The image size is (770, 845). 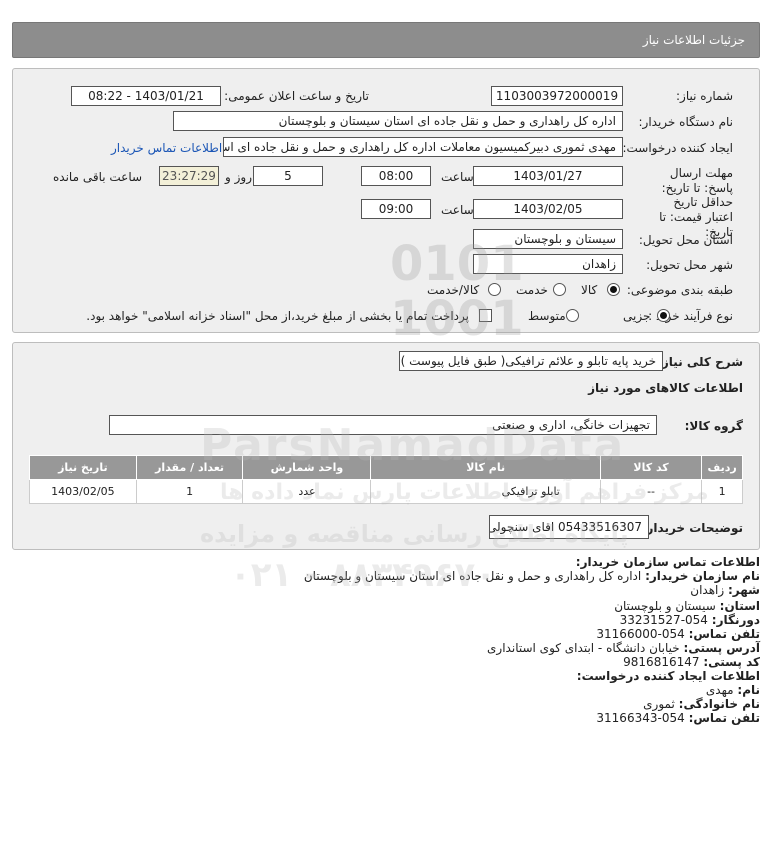 I want to click on col-code: کد کالا, so click(x=651, y=467).